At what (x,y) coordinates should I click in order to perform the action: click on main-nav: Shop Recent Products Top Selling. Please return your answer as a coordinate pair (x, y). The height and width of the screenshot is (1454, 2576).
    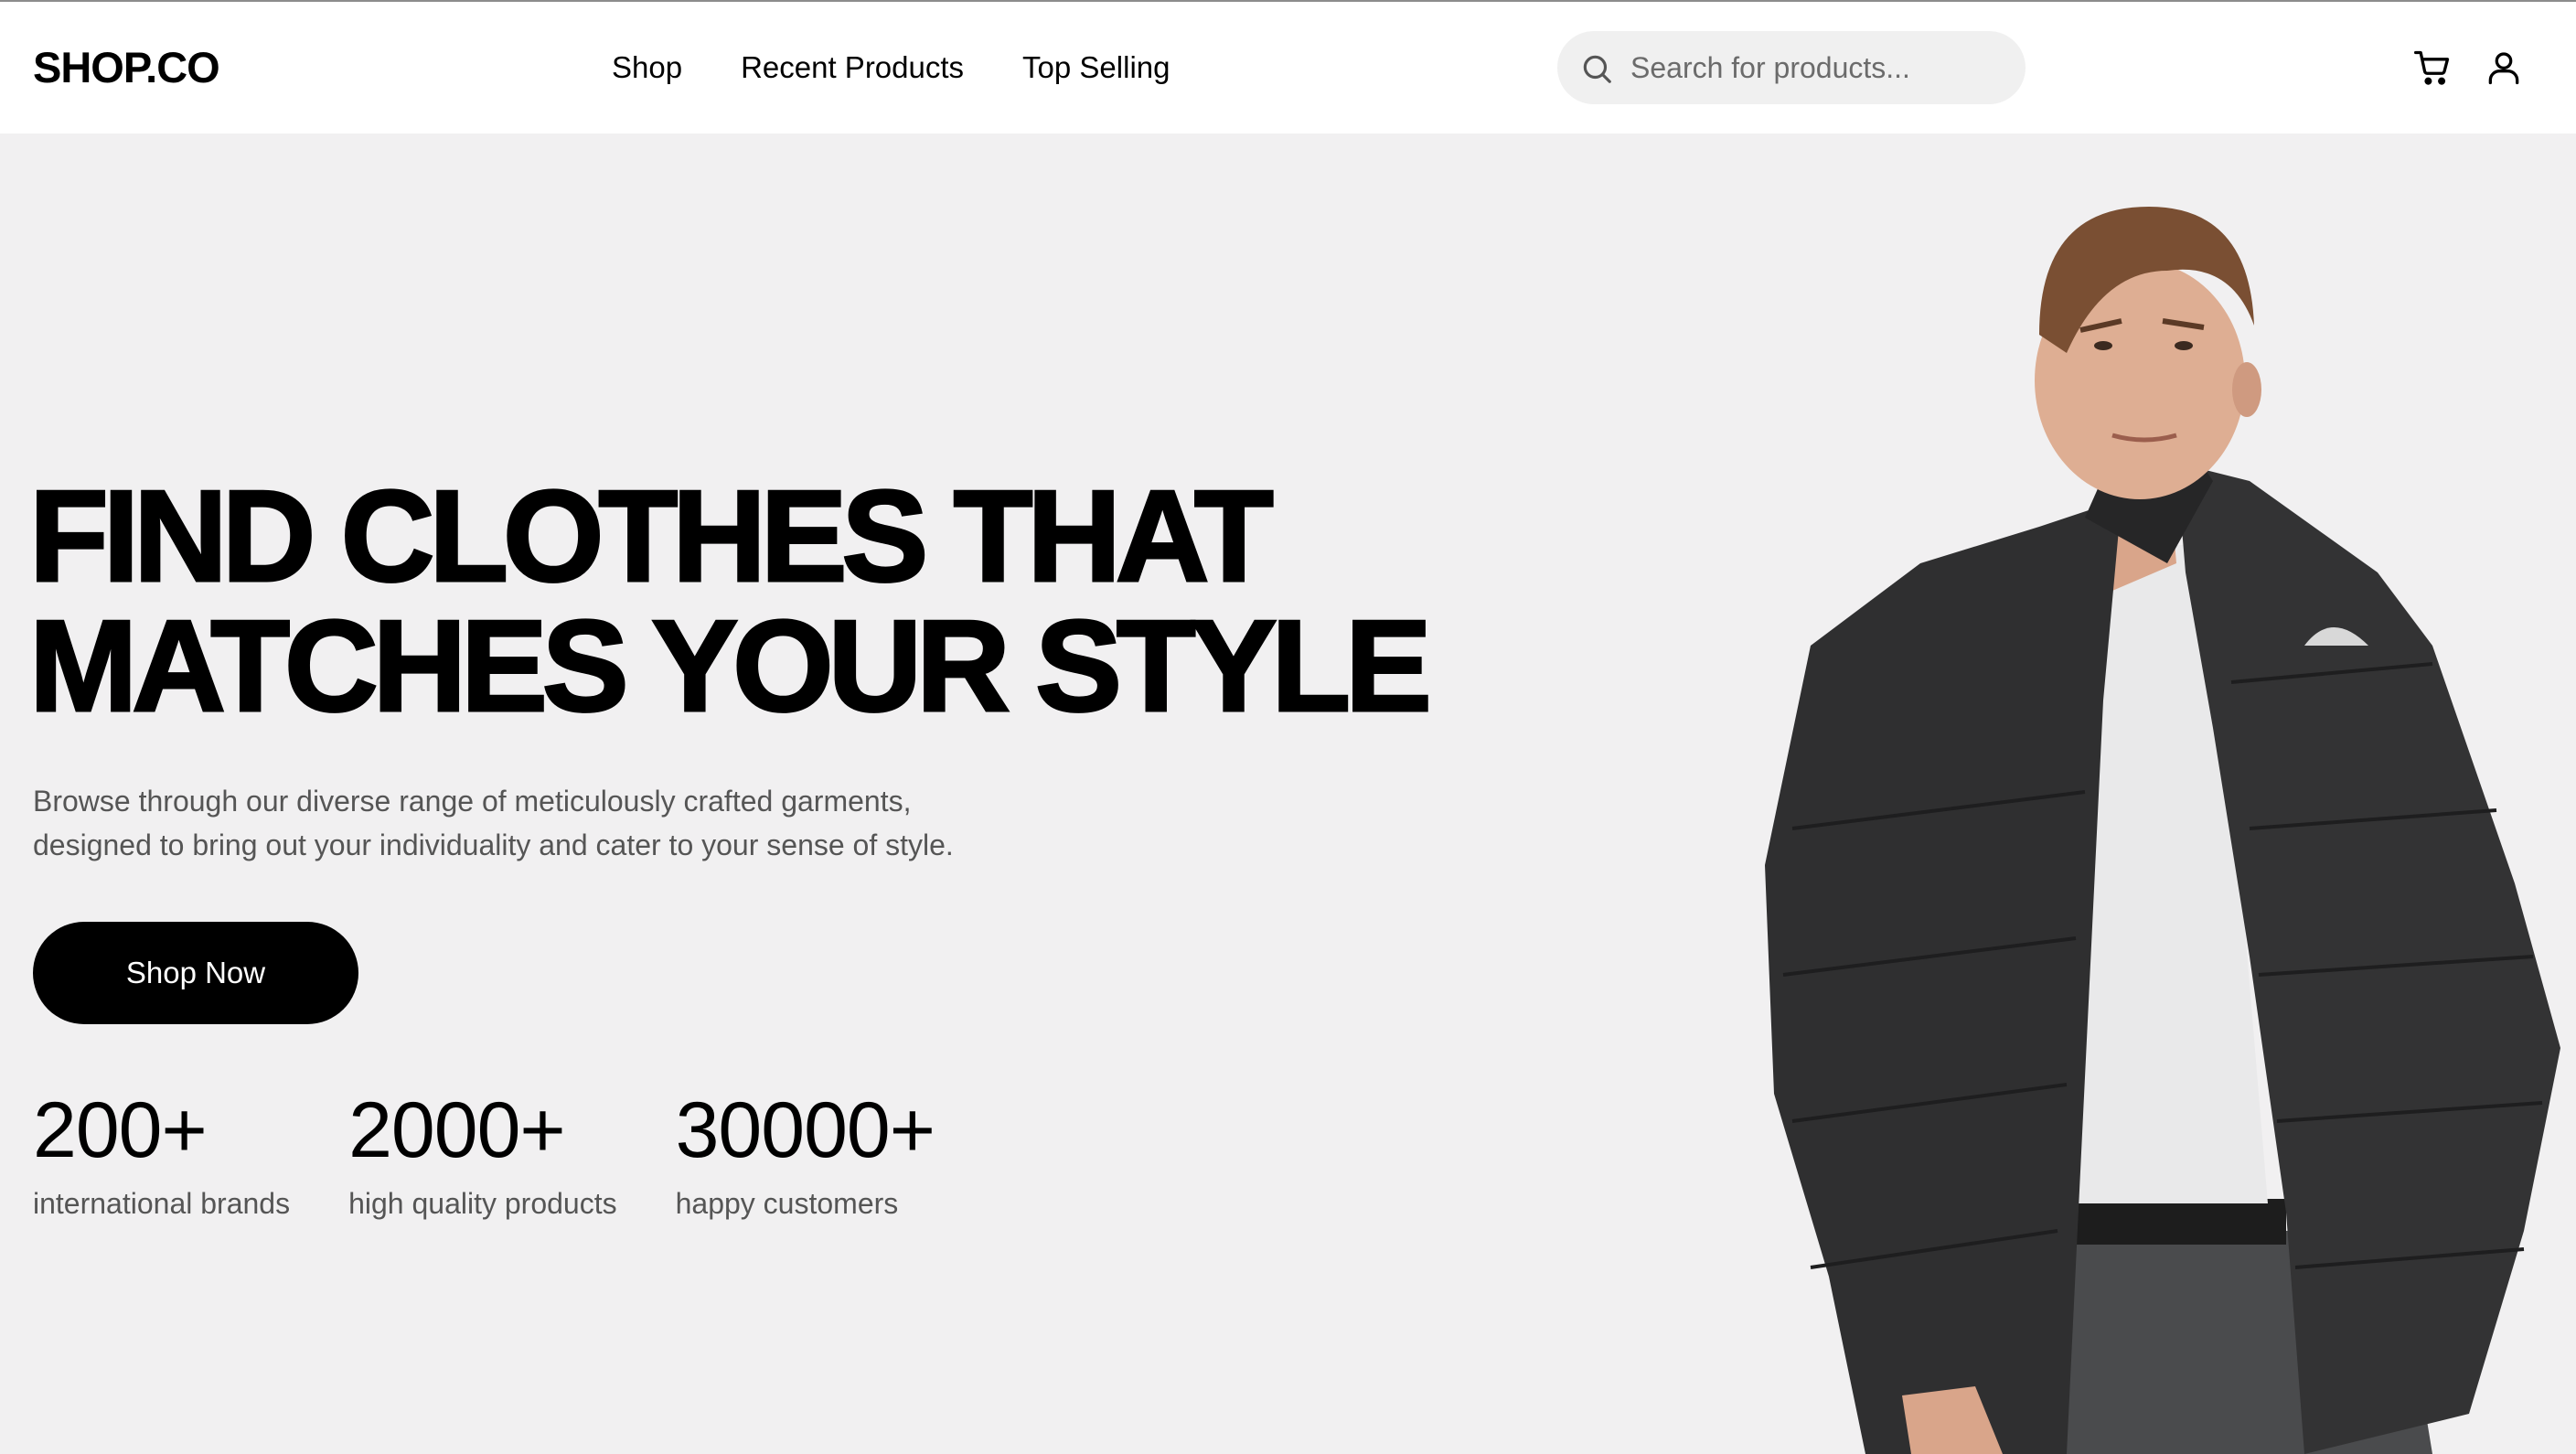
    Looking at the image, I should click on (920, 68).